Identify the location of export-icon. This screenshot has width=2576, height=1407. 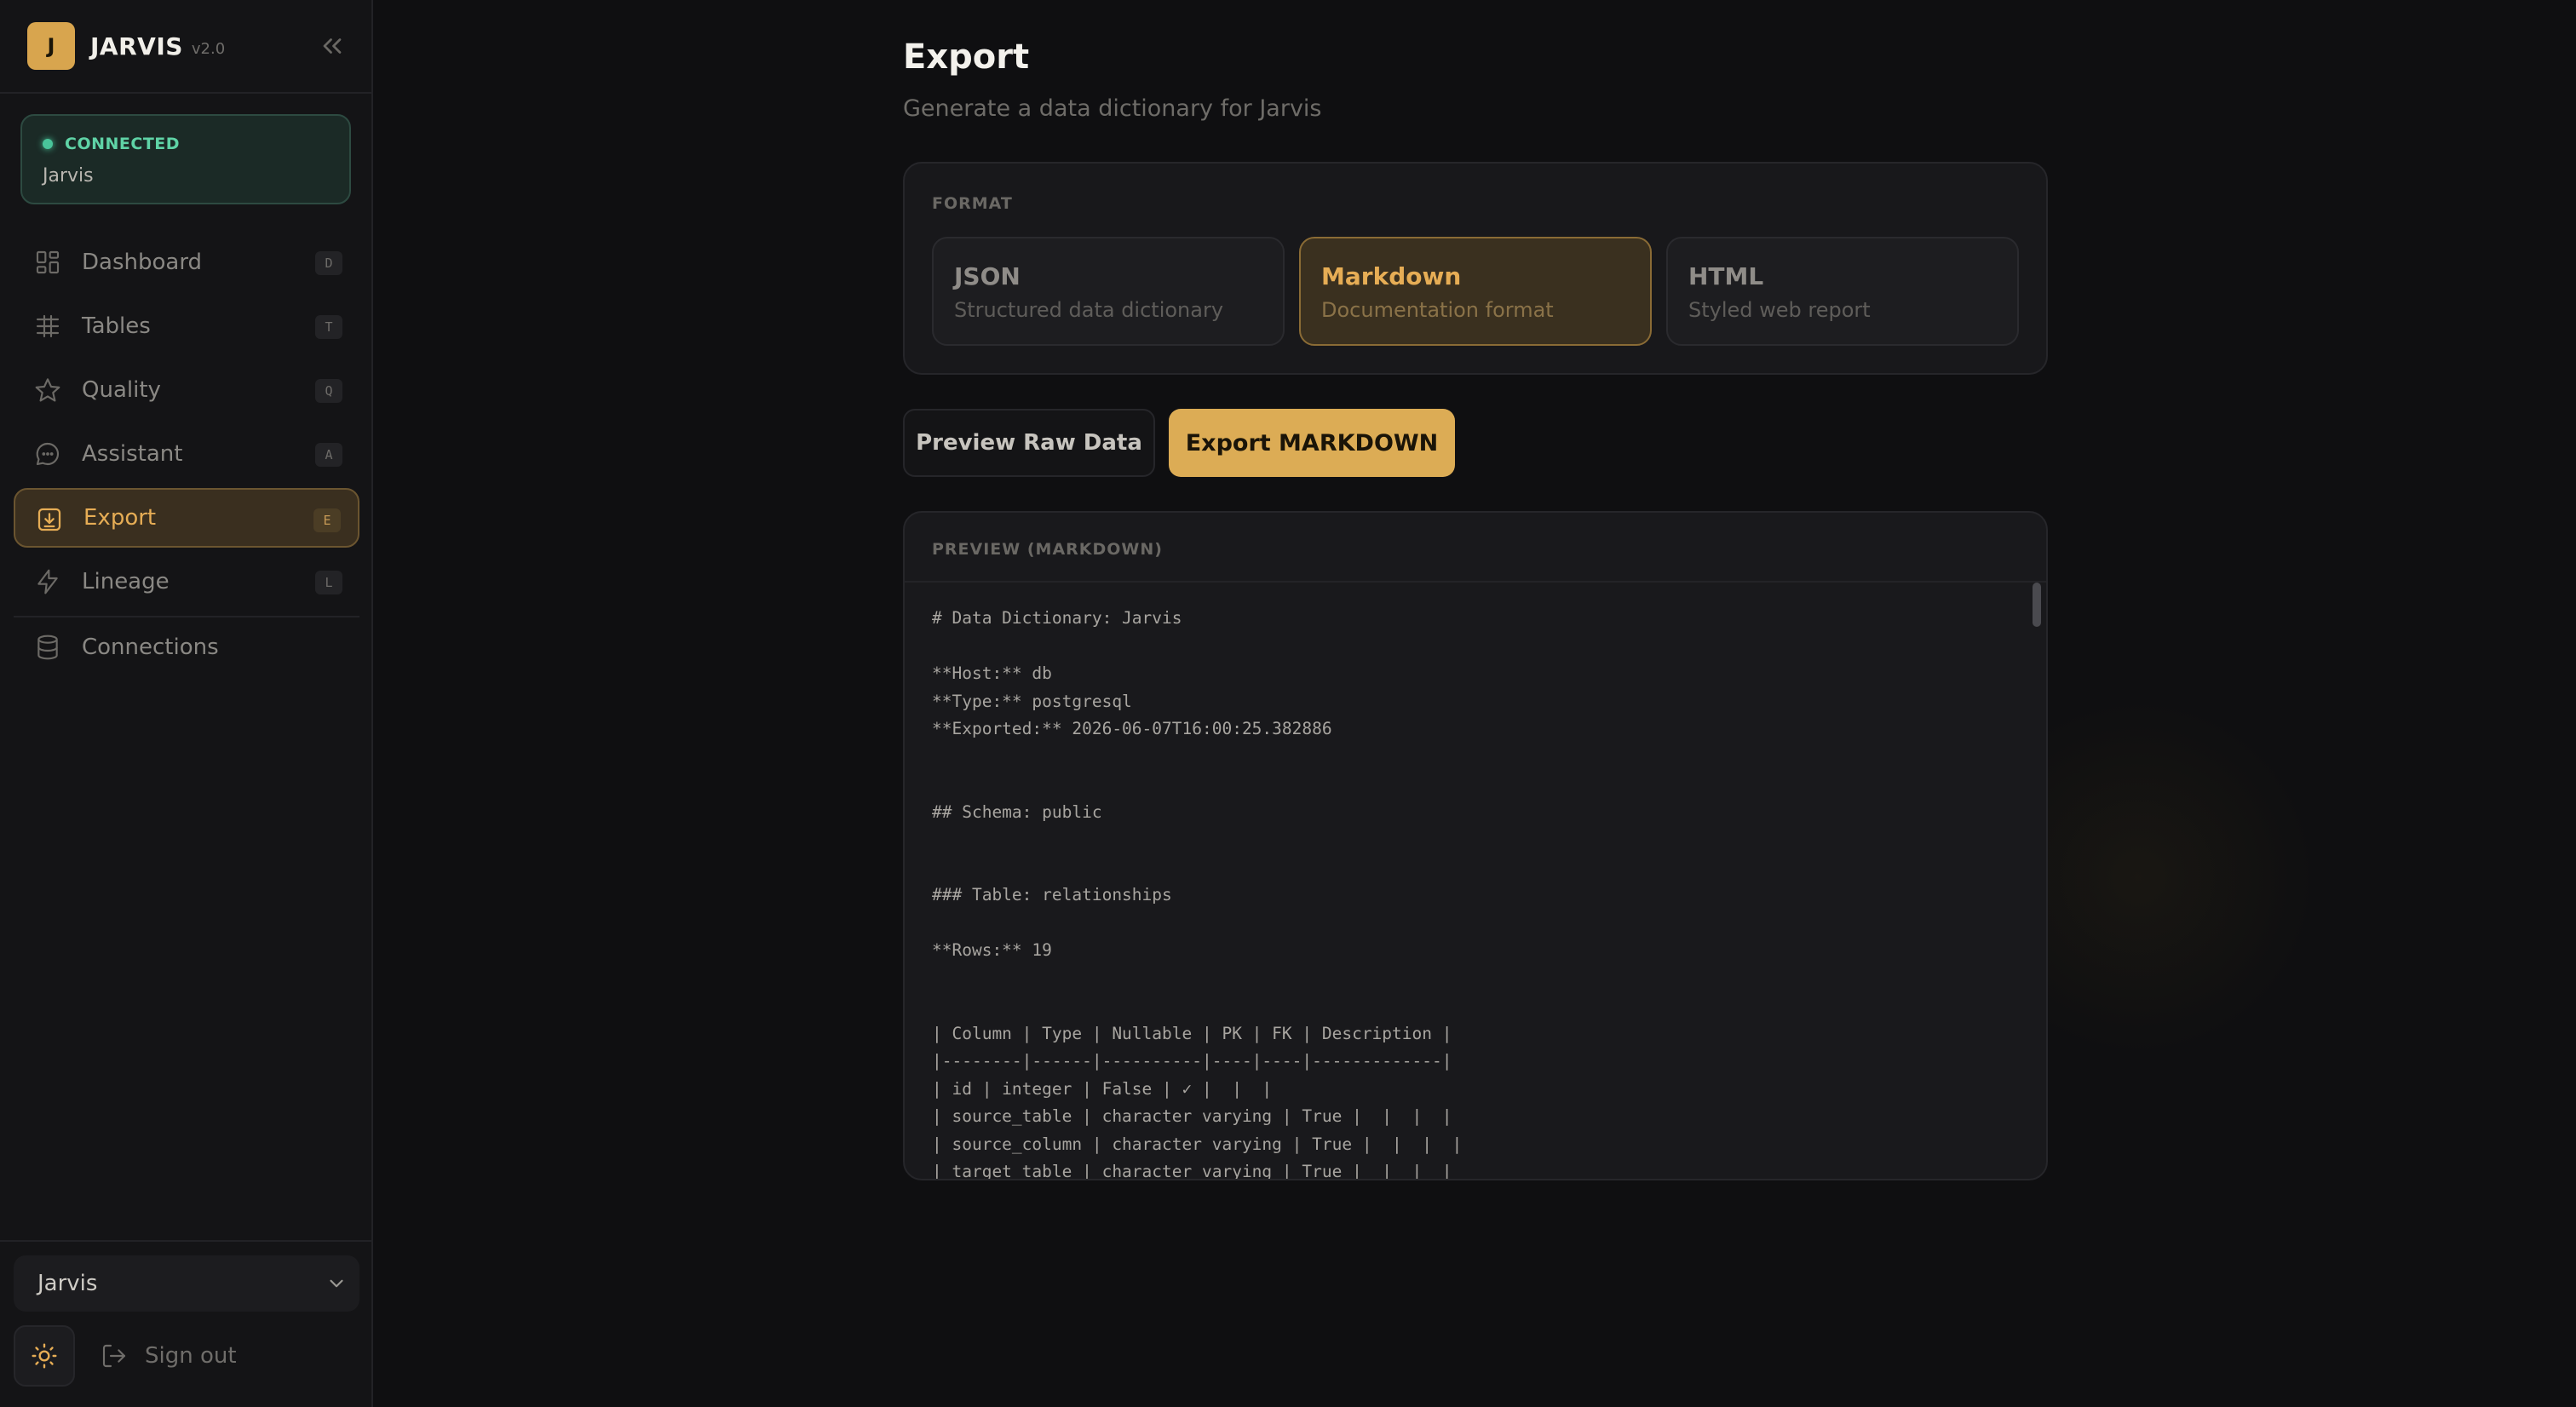
(49, 519).